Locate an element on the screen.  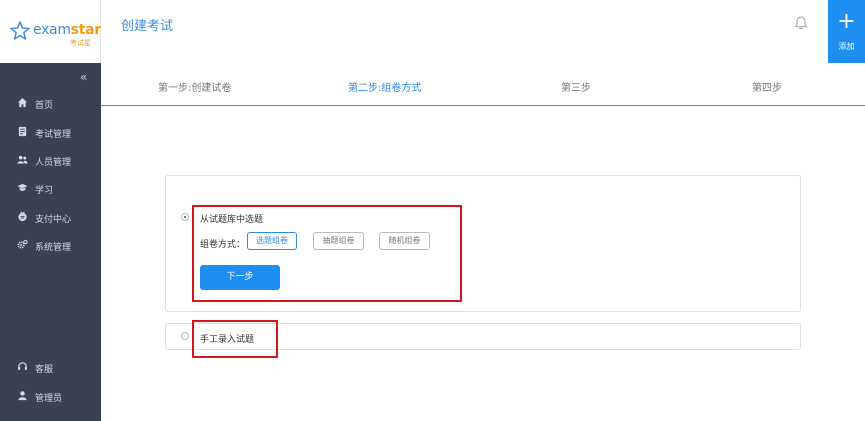
sidebar-item-exam-management: 考试管理 is located at coordinates (50, 133).